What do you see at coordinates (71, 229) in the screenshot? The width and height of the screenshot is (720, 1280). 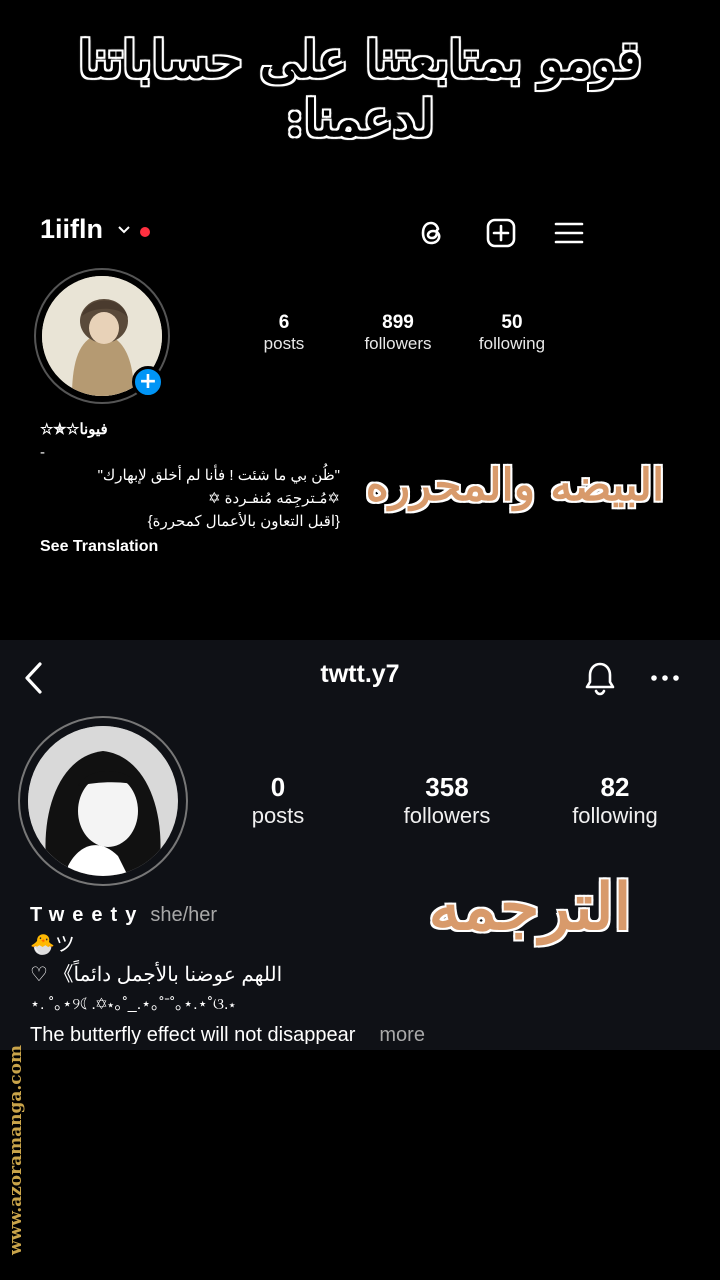 I see `username: 1iifln` at bounding box center [71, 229].